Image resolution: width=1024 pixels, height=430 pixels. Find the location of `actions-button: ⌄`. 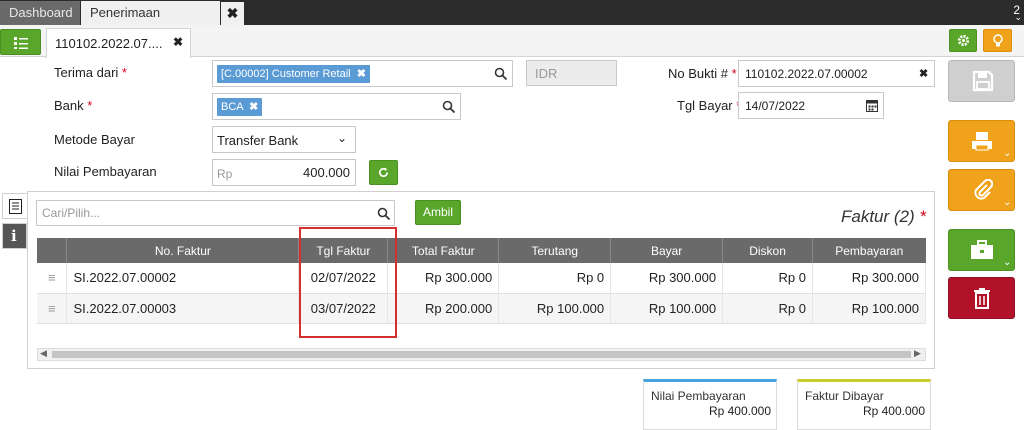

actions-button: ⌄ is located at coordinates (981, 250).